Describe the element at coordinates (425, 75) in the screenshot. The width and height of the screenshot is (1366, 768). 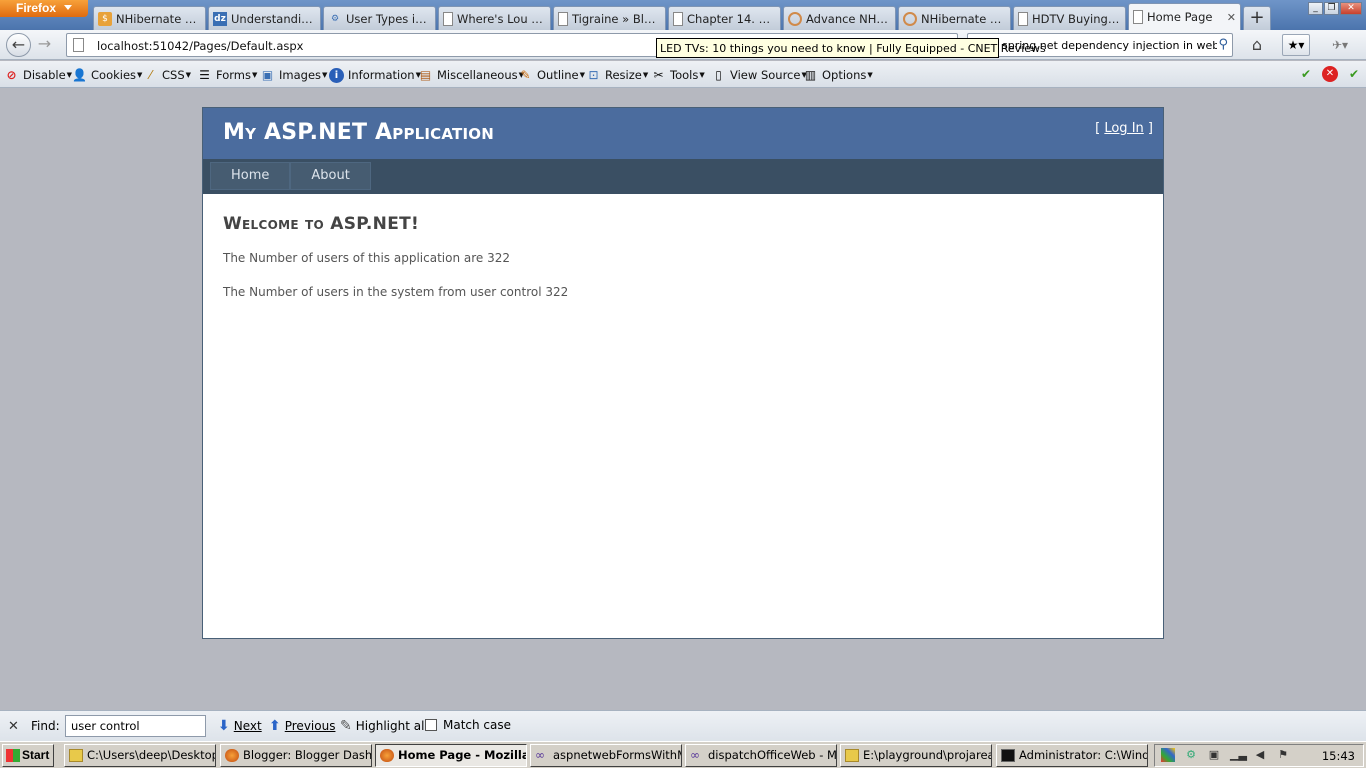
I see `toolbox-icon: ▤` at that location.